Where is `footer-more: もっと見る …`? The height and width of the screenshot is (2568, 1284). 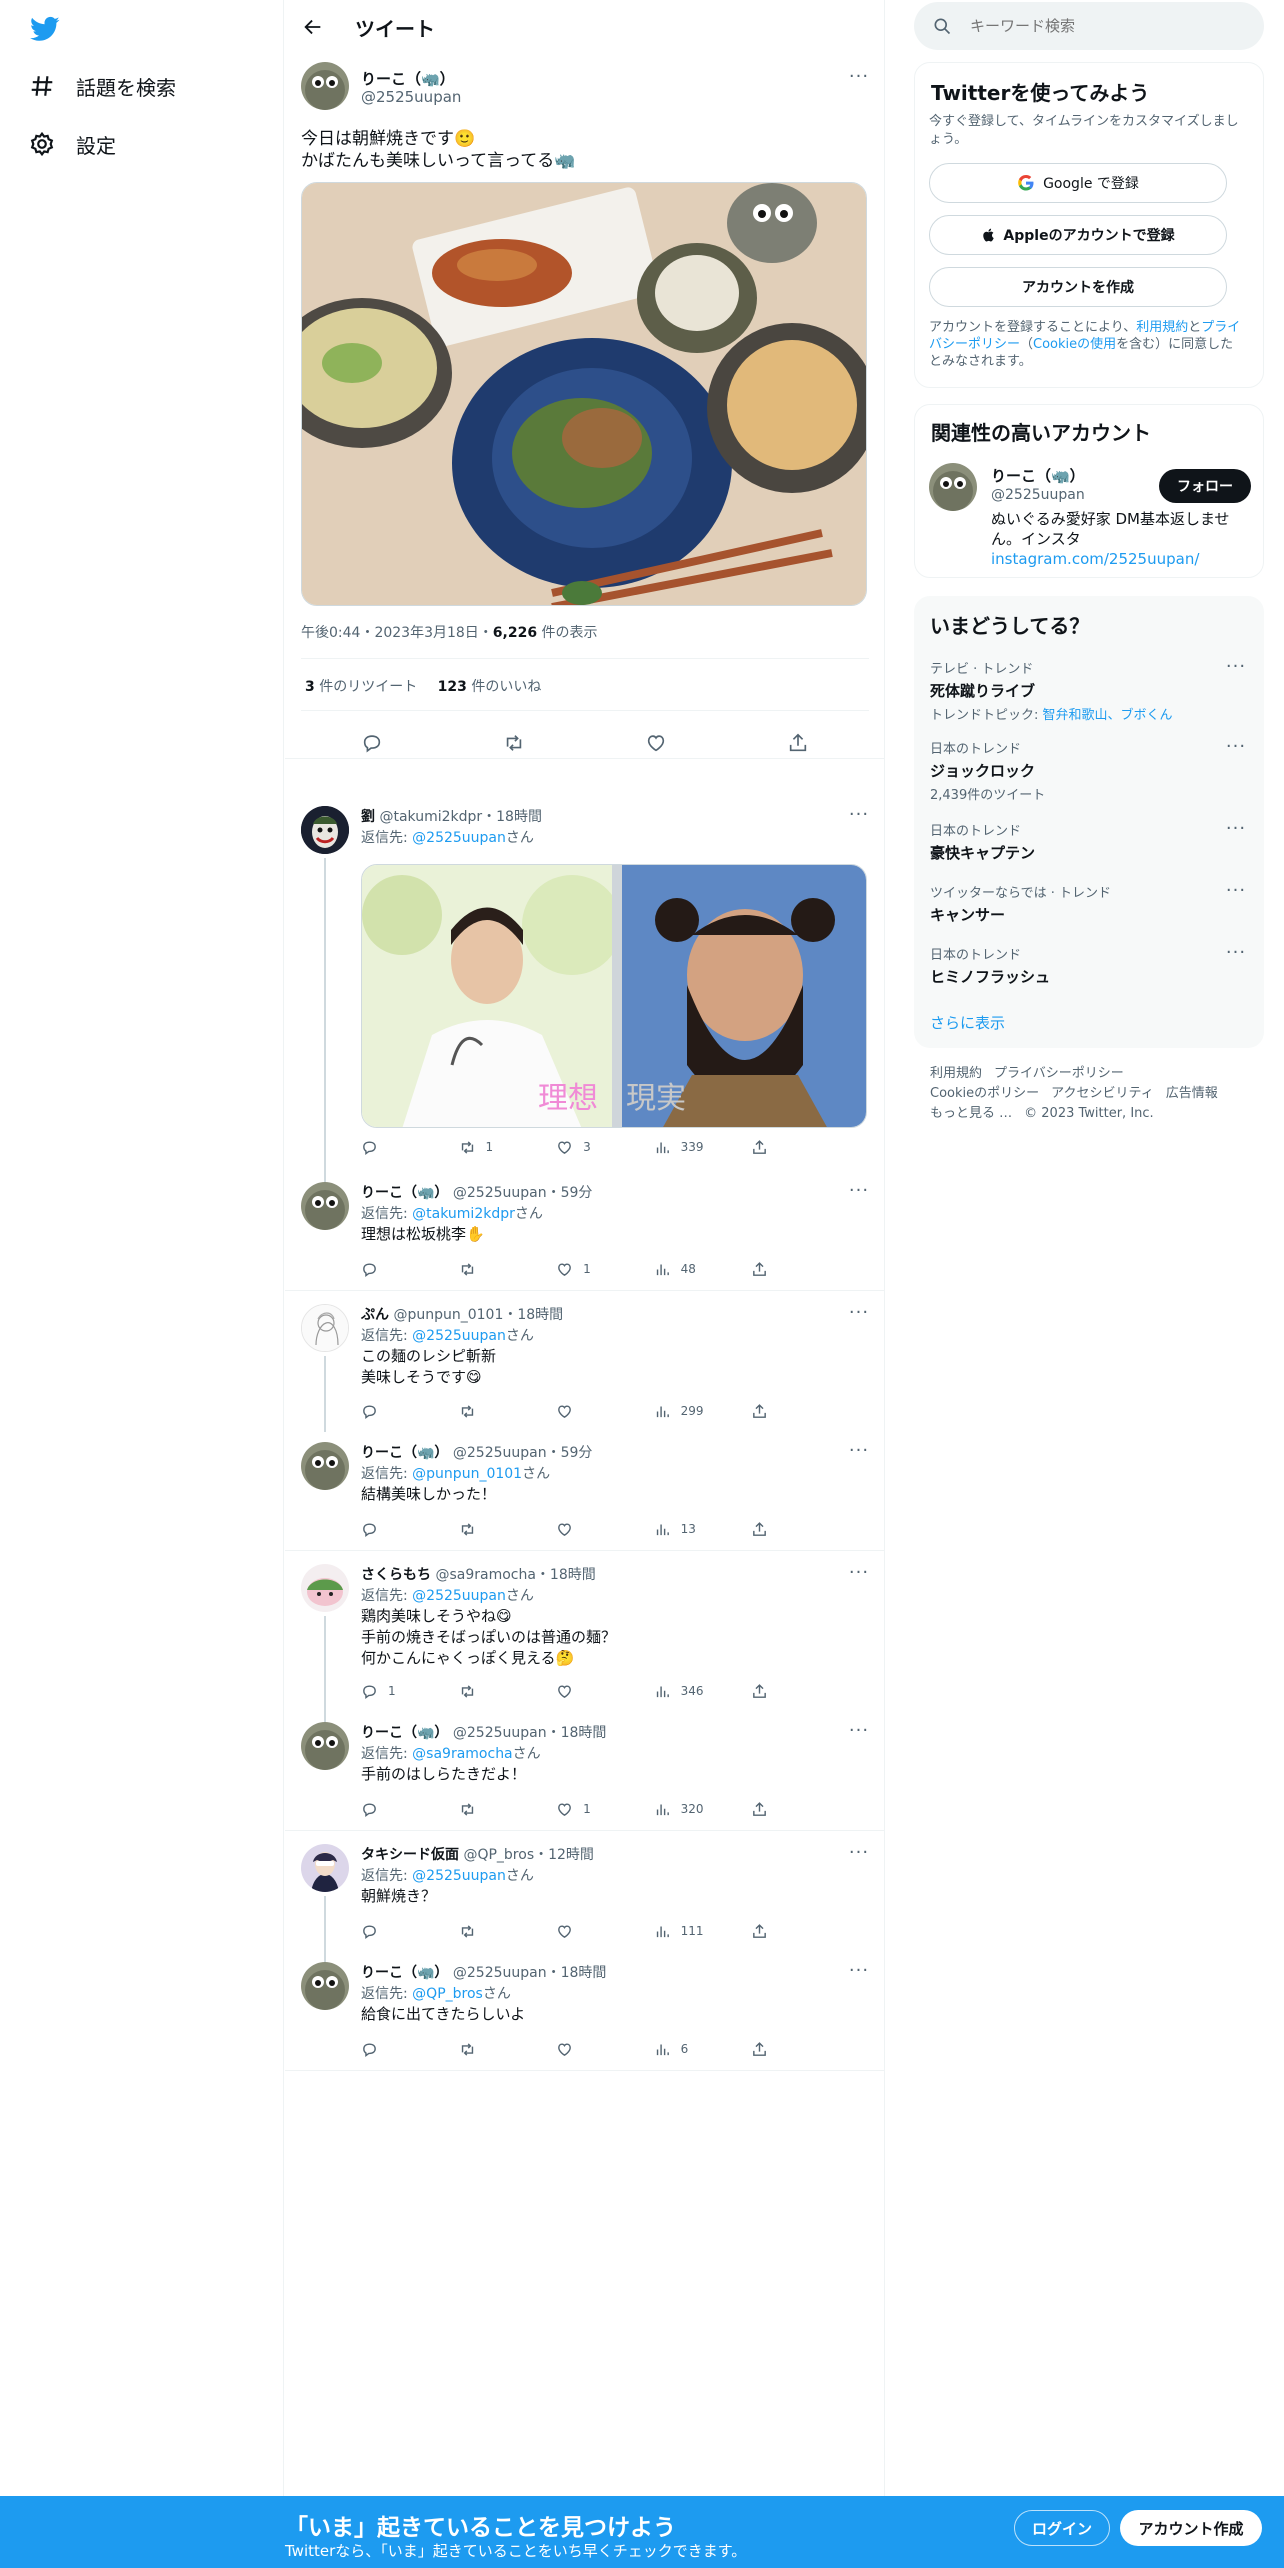 footer-more: もっと見る … is located at coordinates (971, 1113).